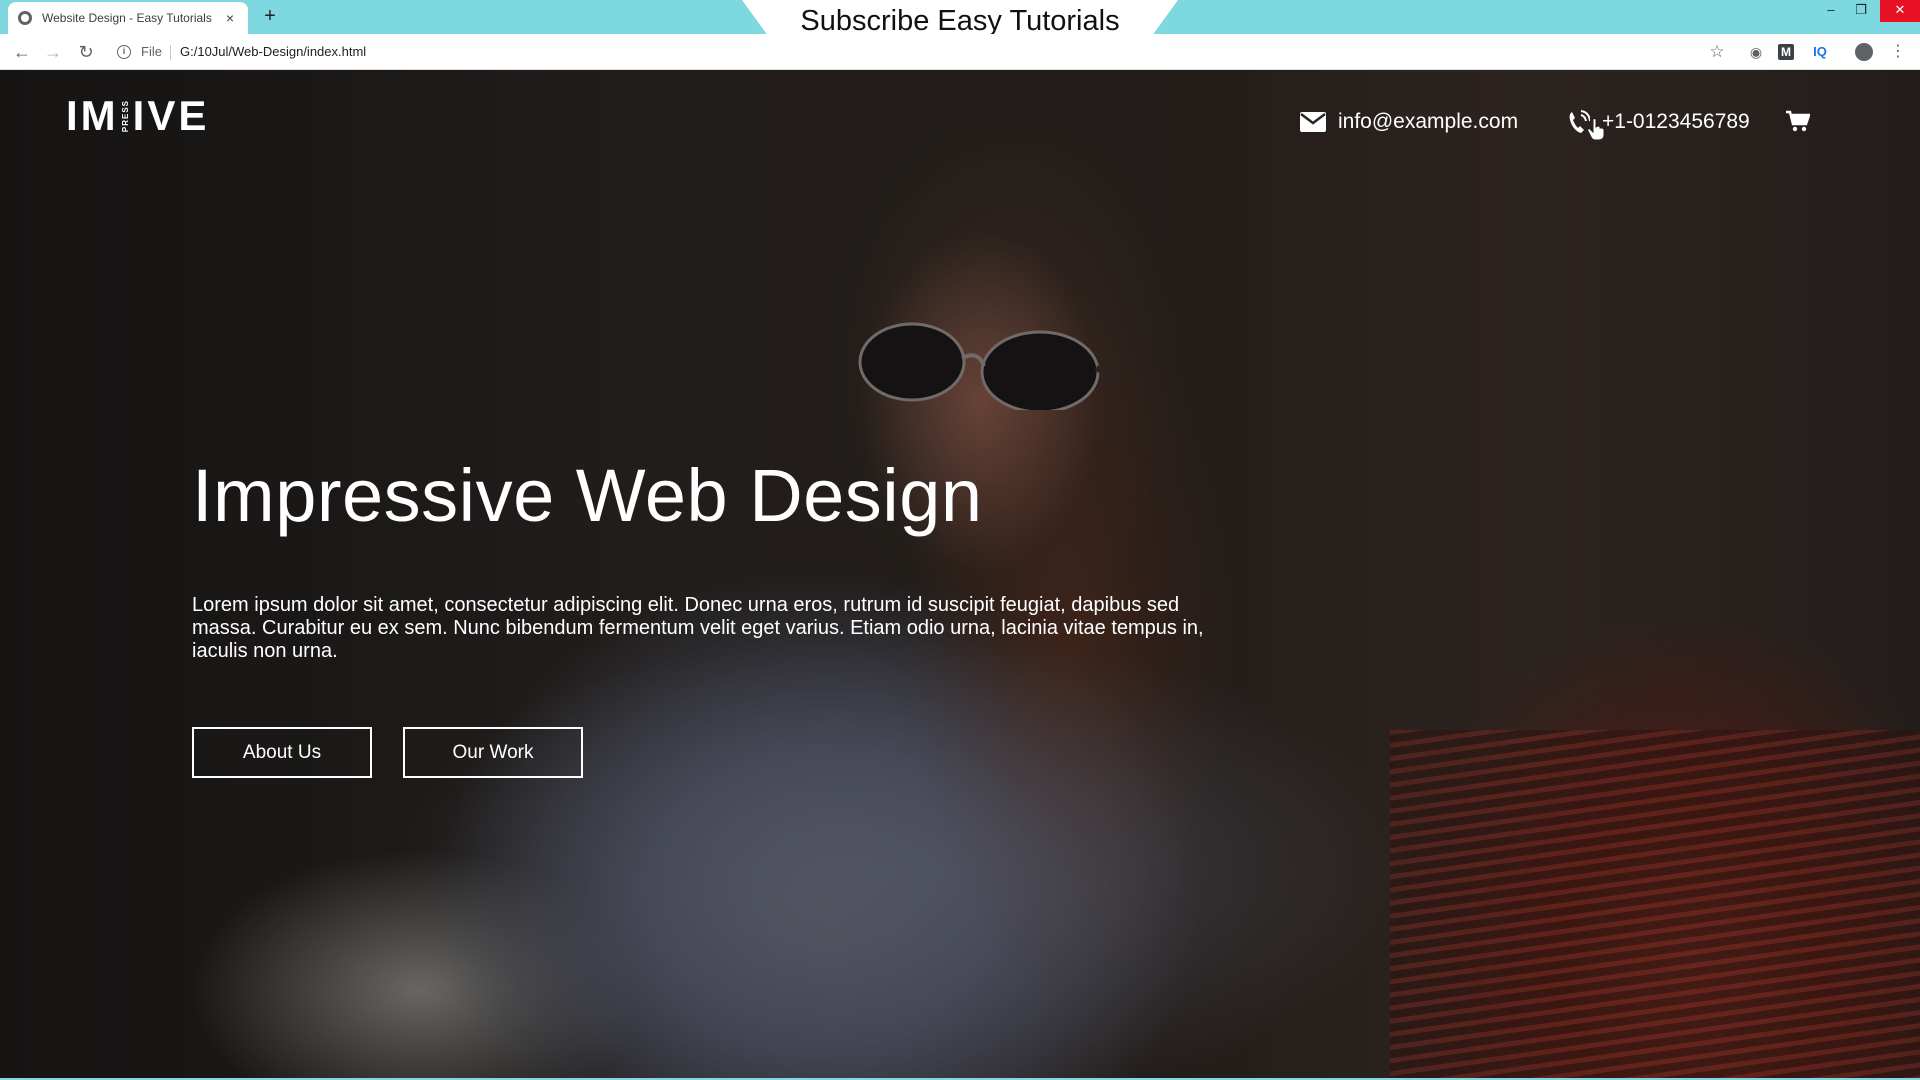 The height and width of the screenshot is (1080, 1920). Describe the element at coordinates (1831, 11) in the screenshot. I see `window-minimize-button: –` at that location.